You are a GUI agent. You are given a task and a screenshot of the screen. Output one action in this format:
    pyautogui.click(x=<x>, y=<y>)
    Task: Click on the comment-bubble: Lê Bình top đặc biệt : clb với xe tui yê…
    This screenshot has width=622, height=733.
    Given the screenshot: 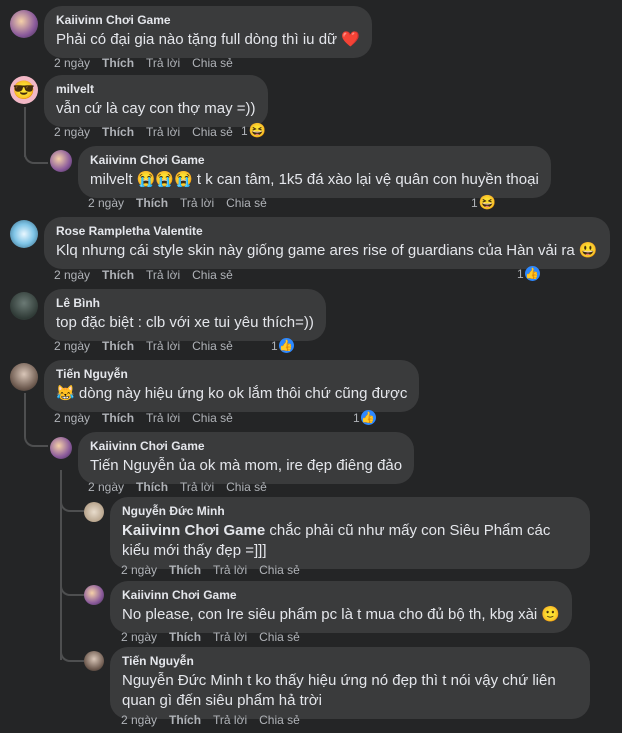 What is the action you would take?
    pyautogui.click(x=185, y=315)
    